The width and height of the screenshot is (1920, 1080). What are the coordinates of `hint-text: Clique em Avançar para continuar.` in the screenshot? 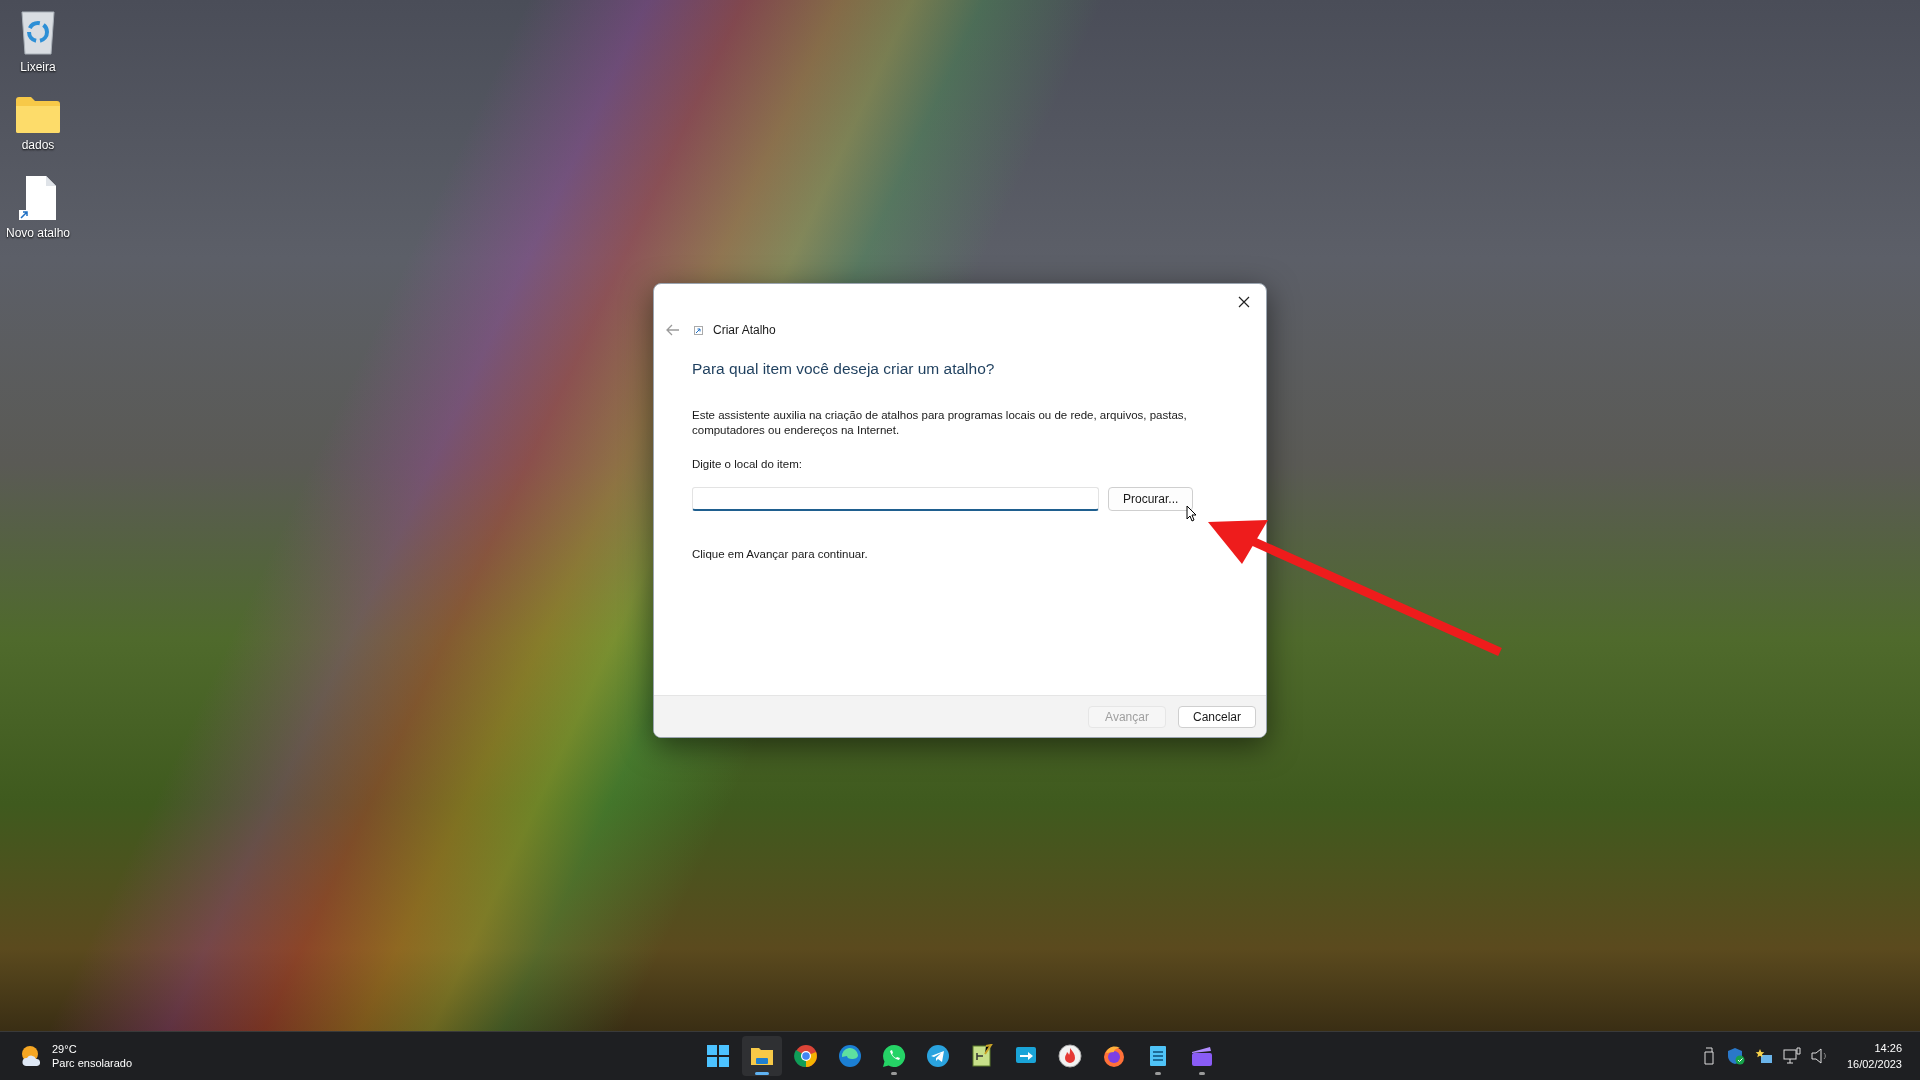 It's located at (780, 554).